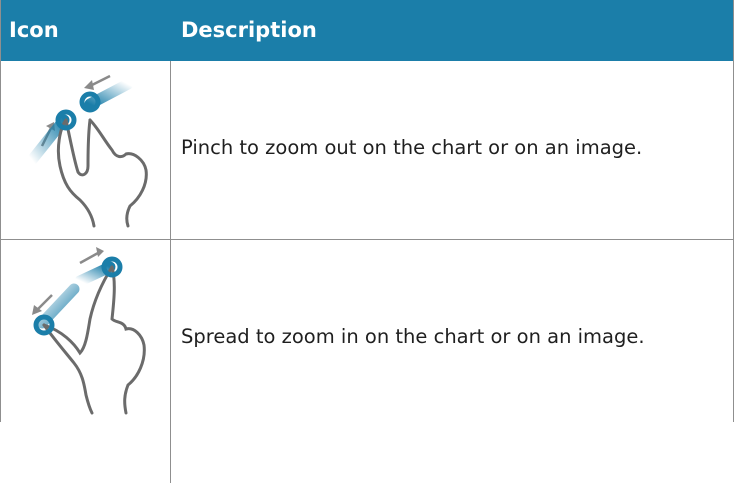 This screenshot has width=734, height=483. I want to click on row-divider, so click(367, 239).